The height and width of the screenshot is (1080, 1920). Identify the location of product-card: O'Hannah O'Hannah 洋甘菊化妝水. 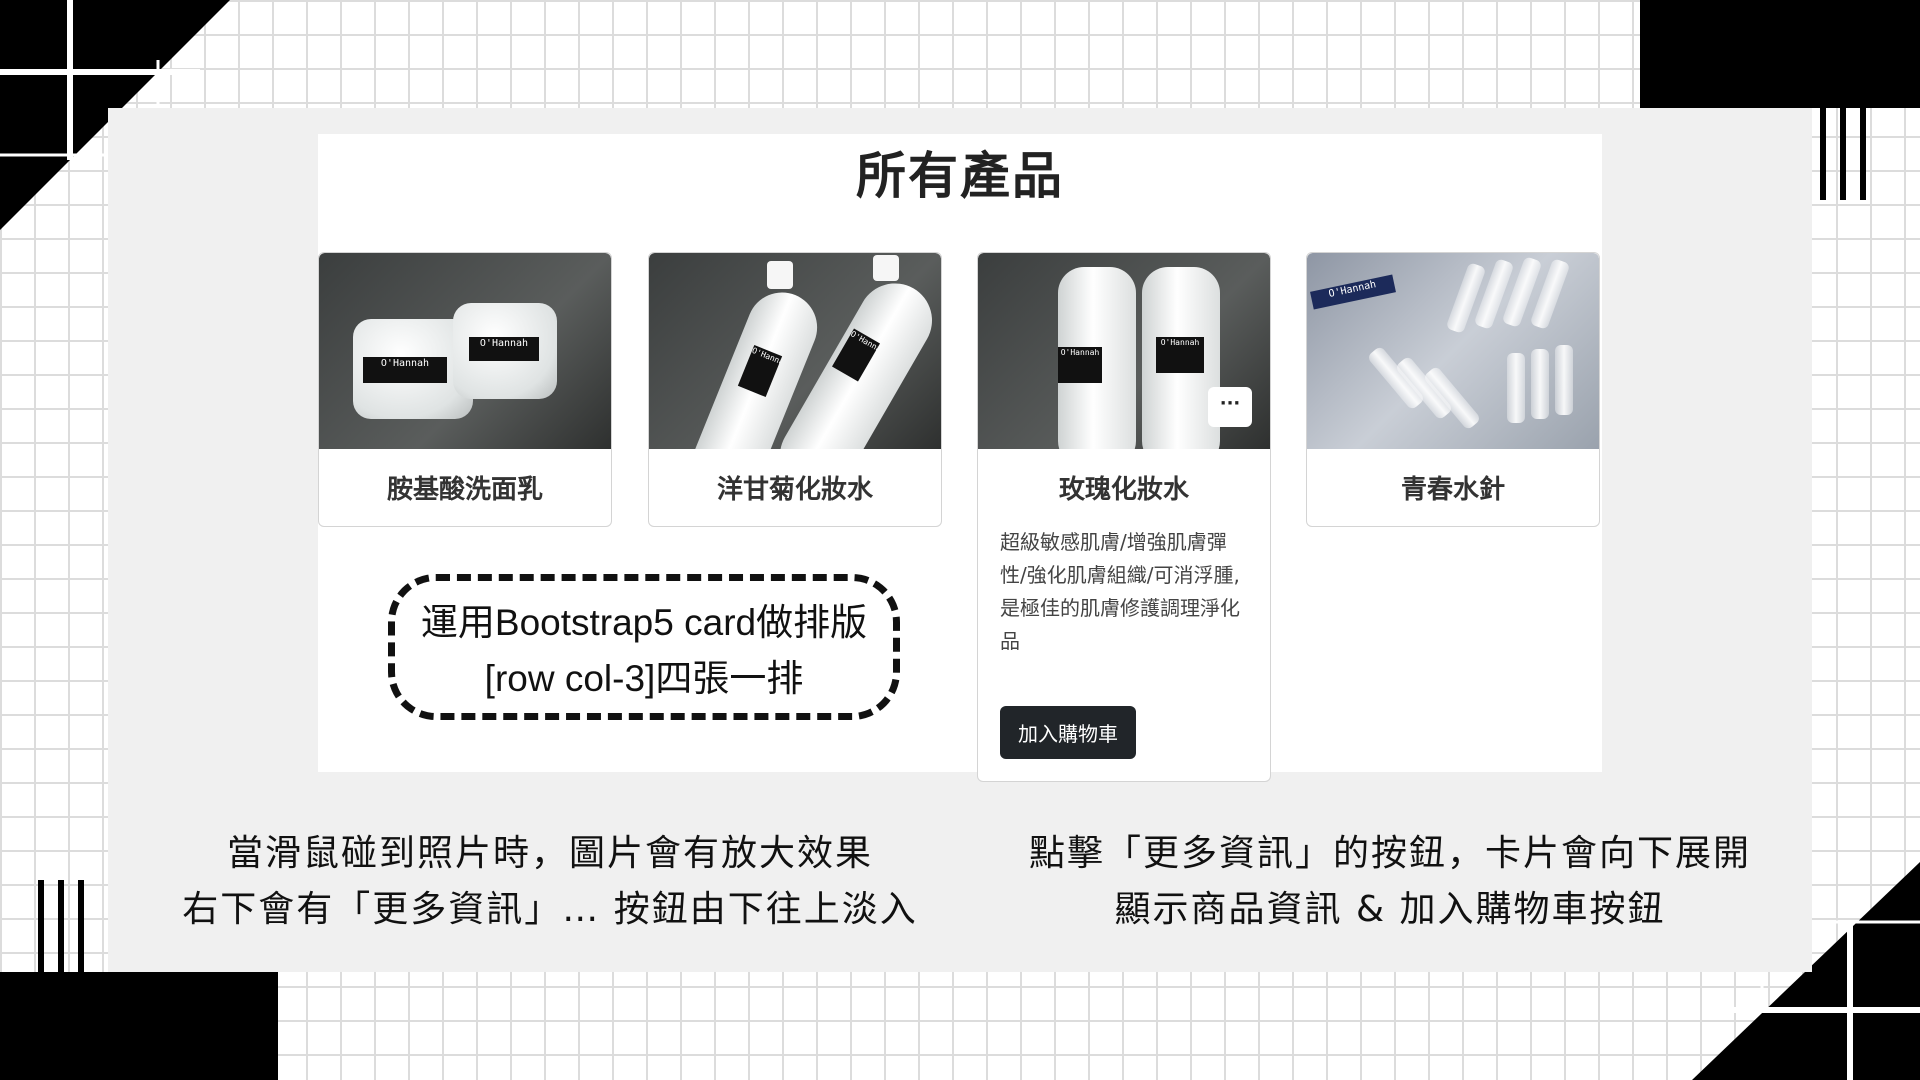
(795, 389).